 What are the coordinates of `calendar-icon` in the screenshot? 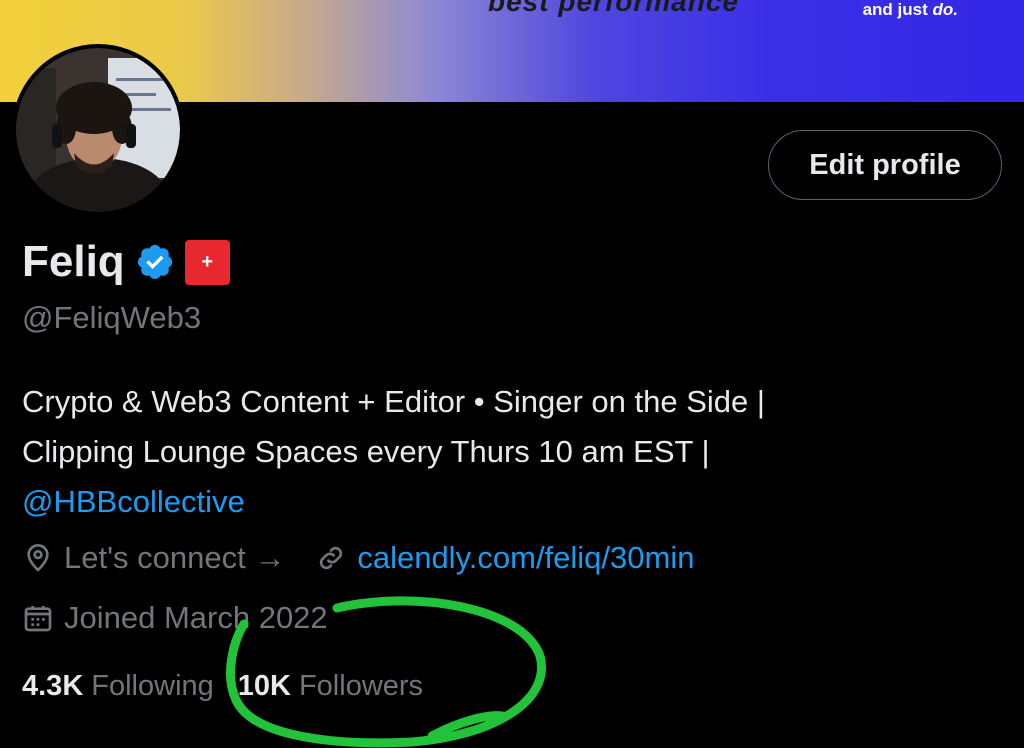 It's located at (38, 619).